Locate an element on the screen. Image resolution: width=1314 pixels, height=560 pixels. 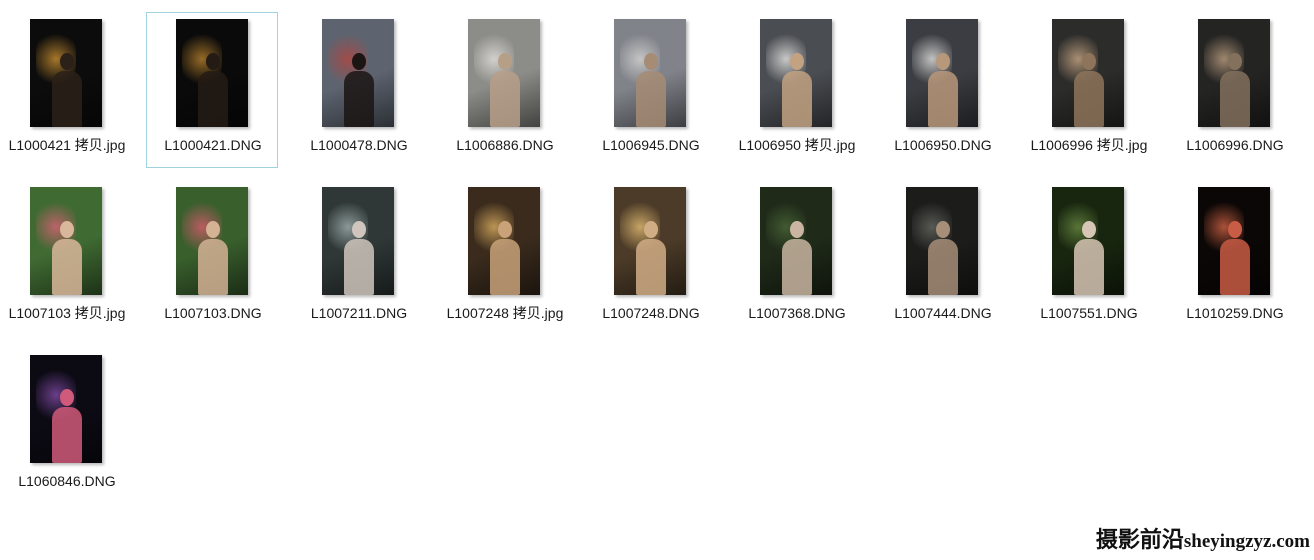
file-name: L1000478.DNG is located at coordinates (359, 145).